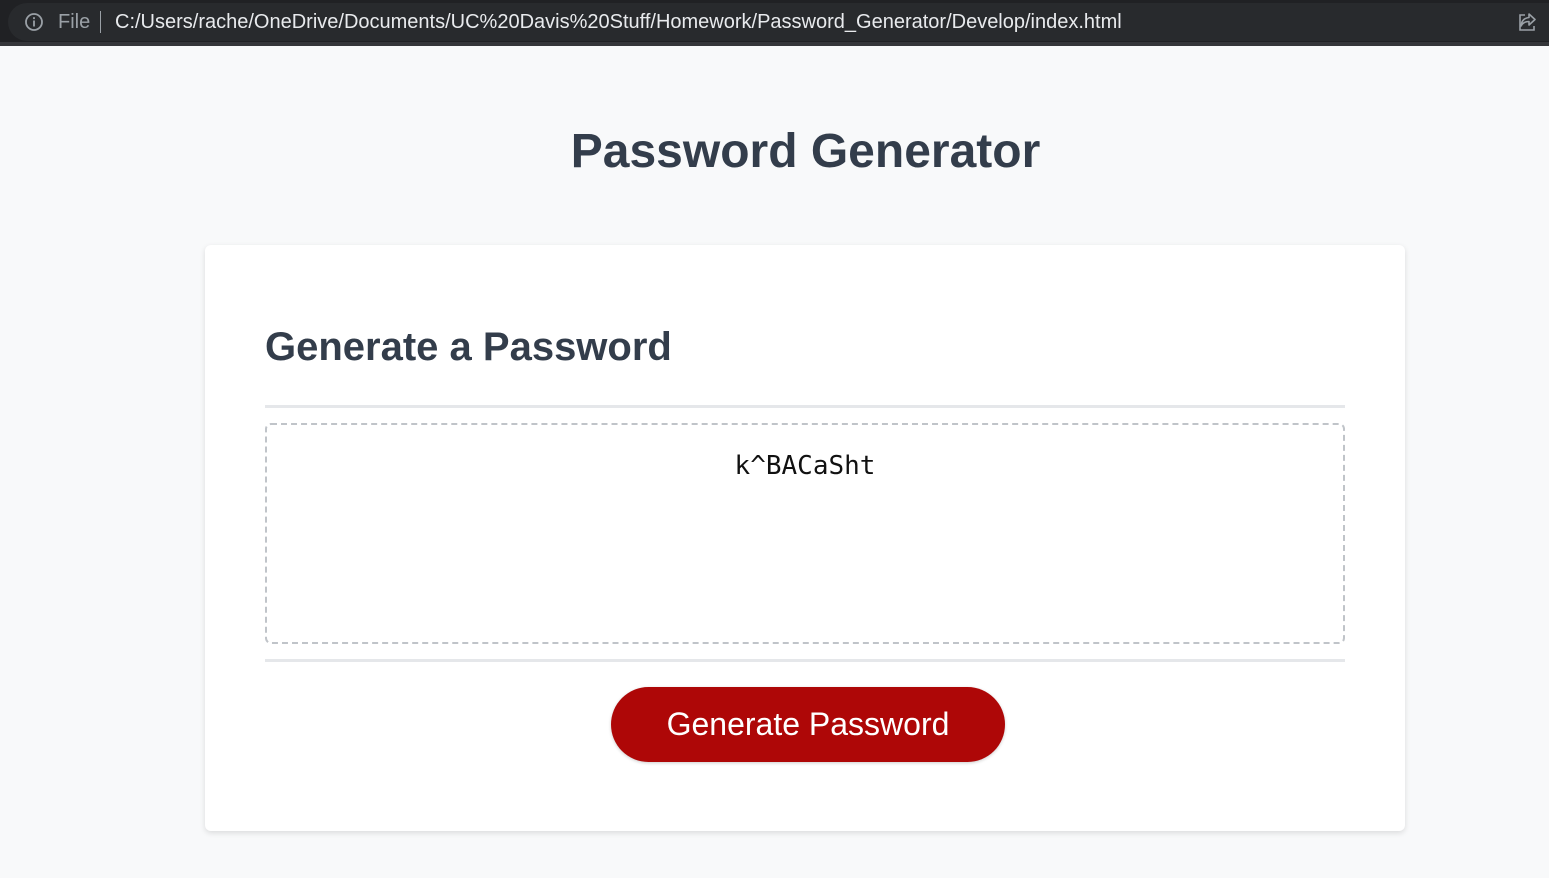  What do you see at coordinates (808, 724) in the screenshot?
I see `generate-password-button: Generate Password` at bounding box center [808, 724].